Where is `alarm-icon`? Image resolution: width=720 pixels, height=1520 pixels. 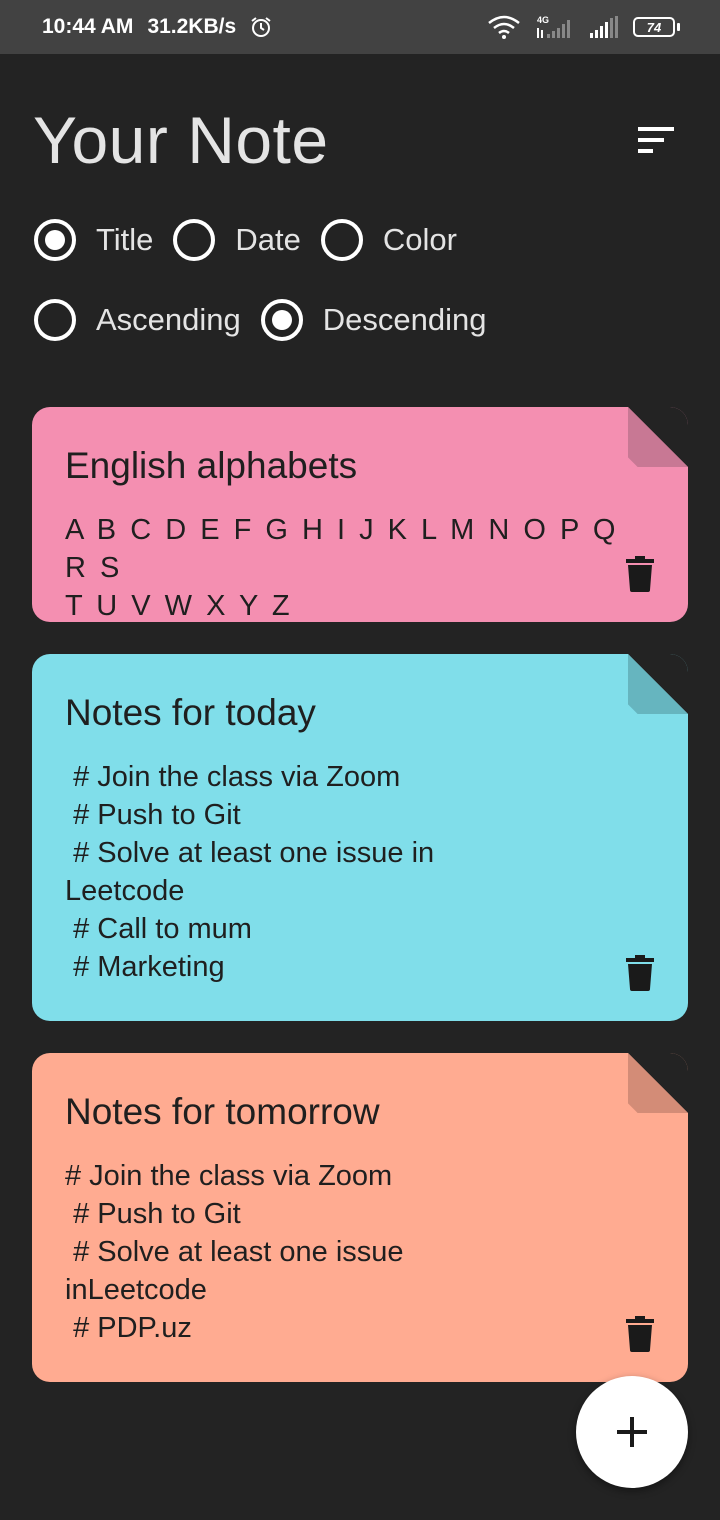
alarm-icon is located at coordinates (261, 27).